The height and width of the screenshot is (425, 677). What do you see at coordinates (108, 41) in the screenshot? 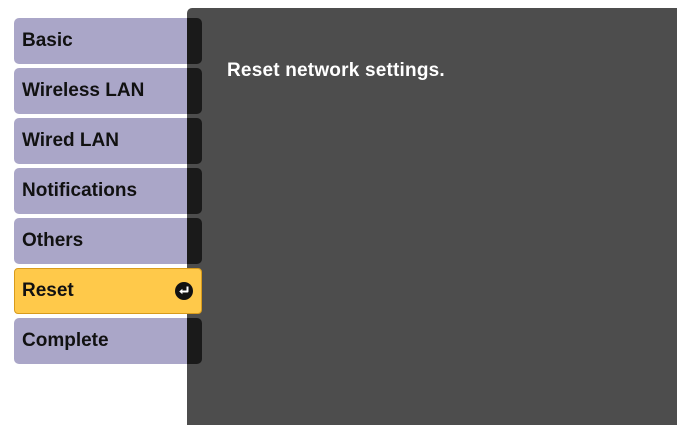
I see `menu-item-basic: Basic` at bounding box center [108, 41].